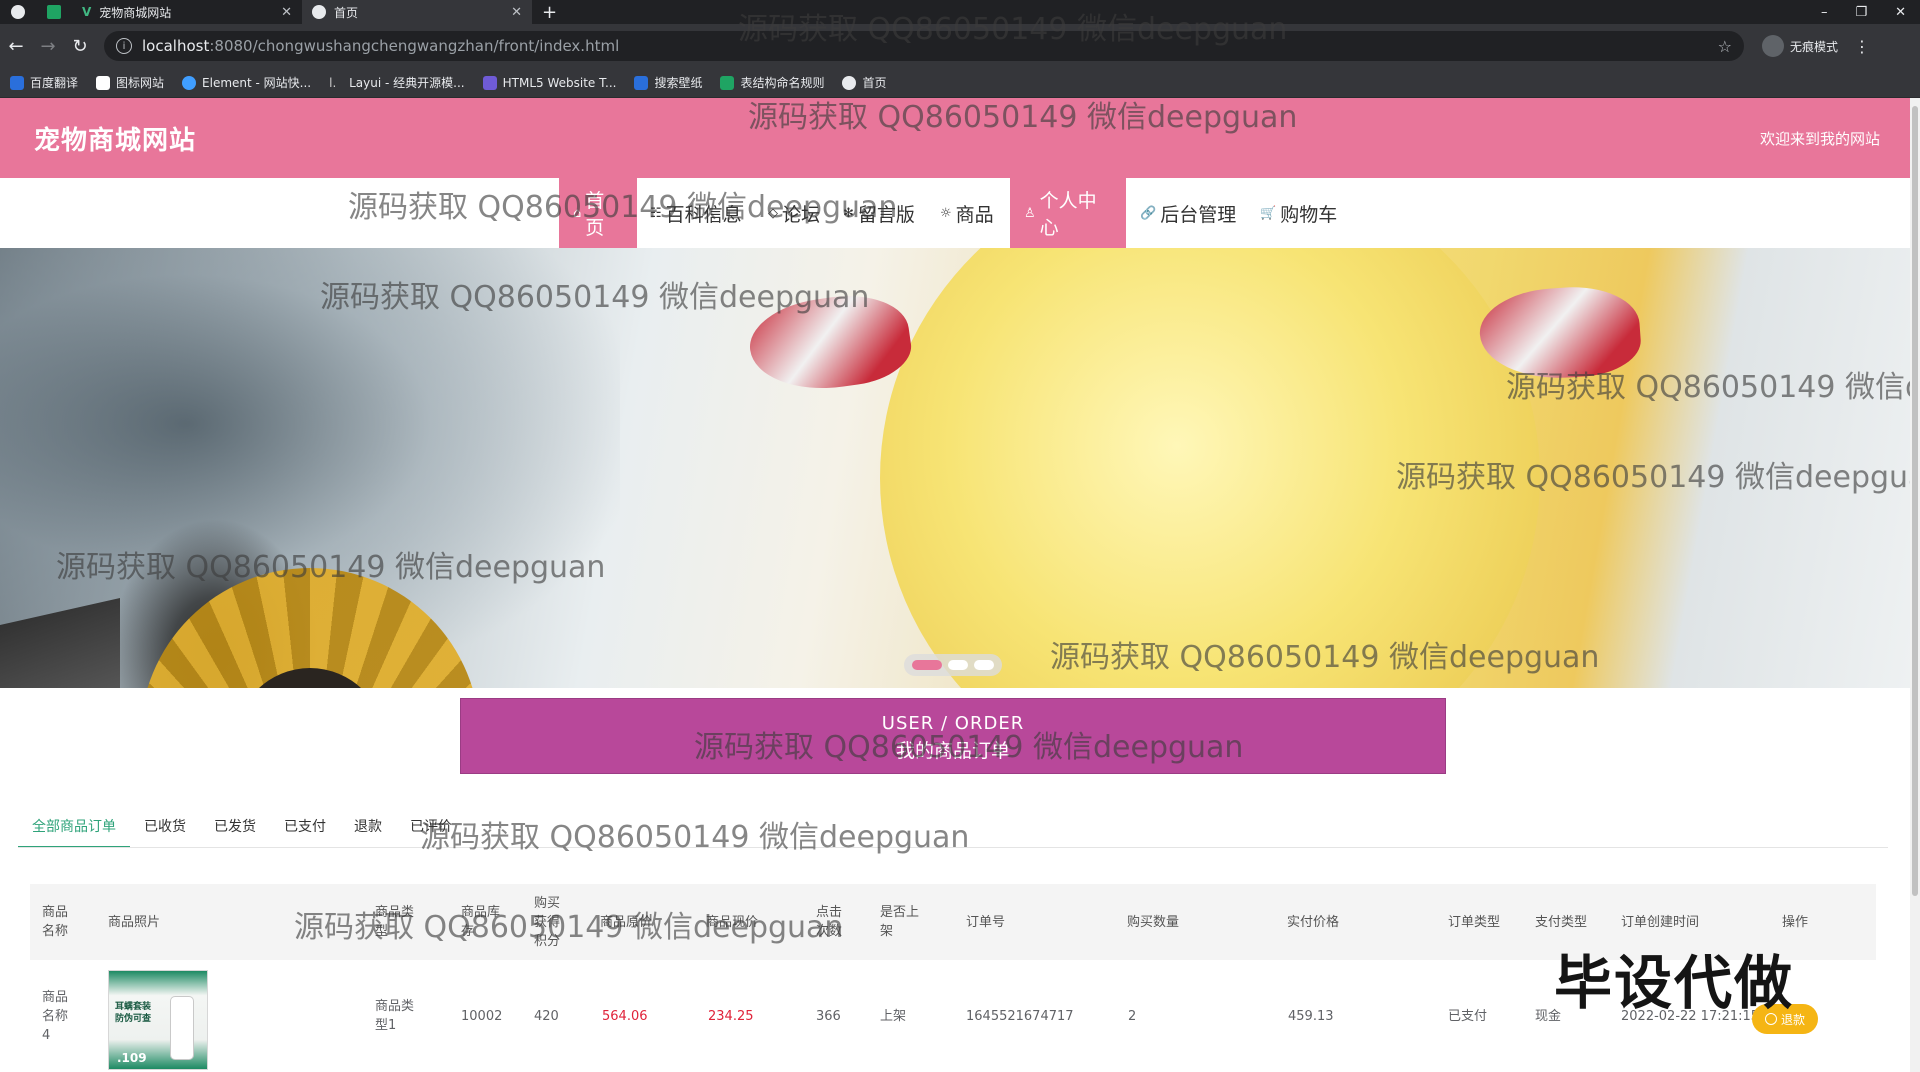 The width and height of the screenshot is (1920, 1072). I want to click on nav-label: 后台管理, so click(1198, 214).